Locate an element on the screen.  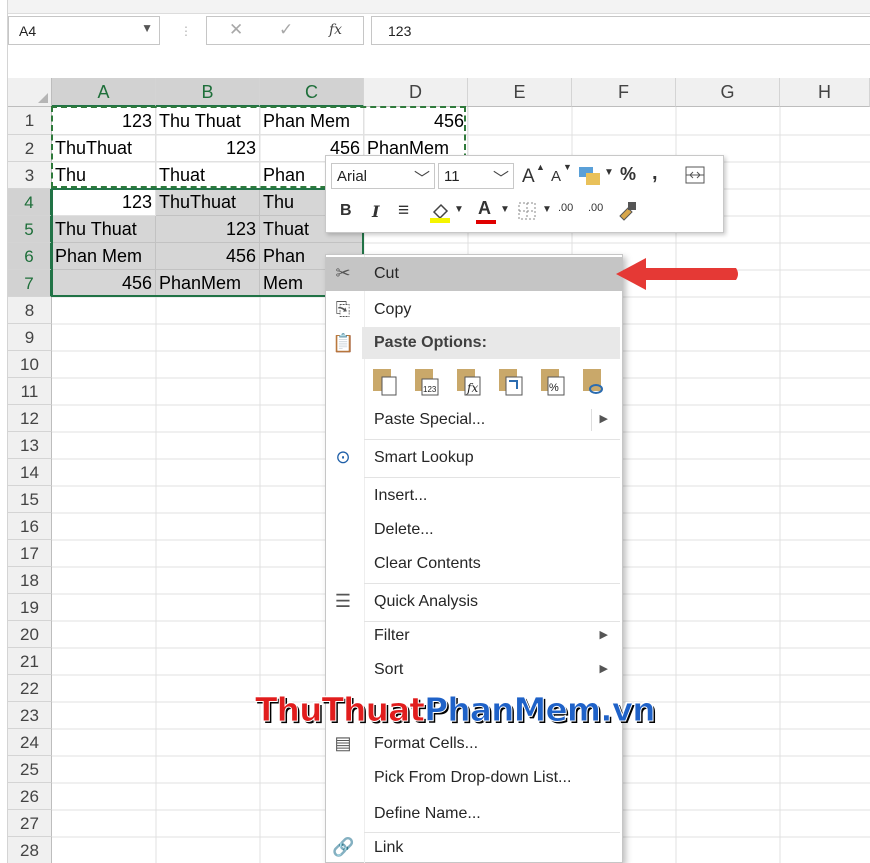
paste-formulas-icon: fx is located at coordinates (468, 380).